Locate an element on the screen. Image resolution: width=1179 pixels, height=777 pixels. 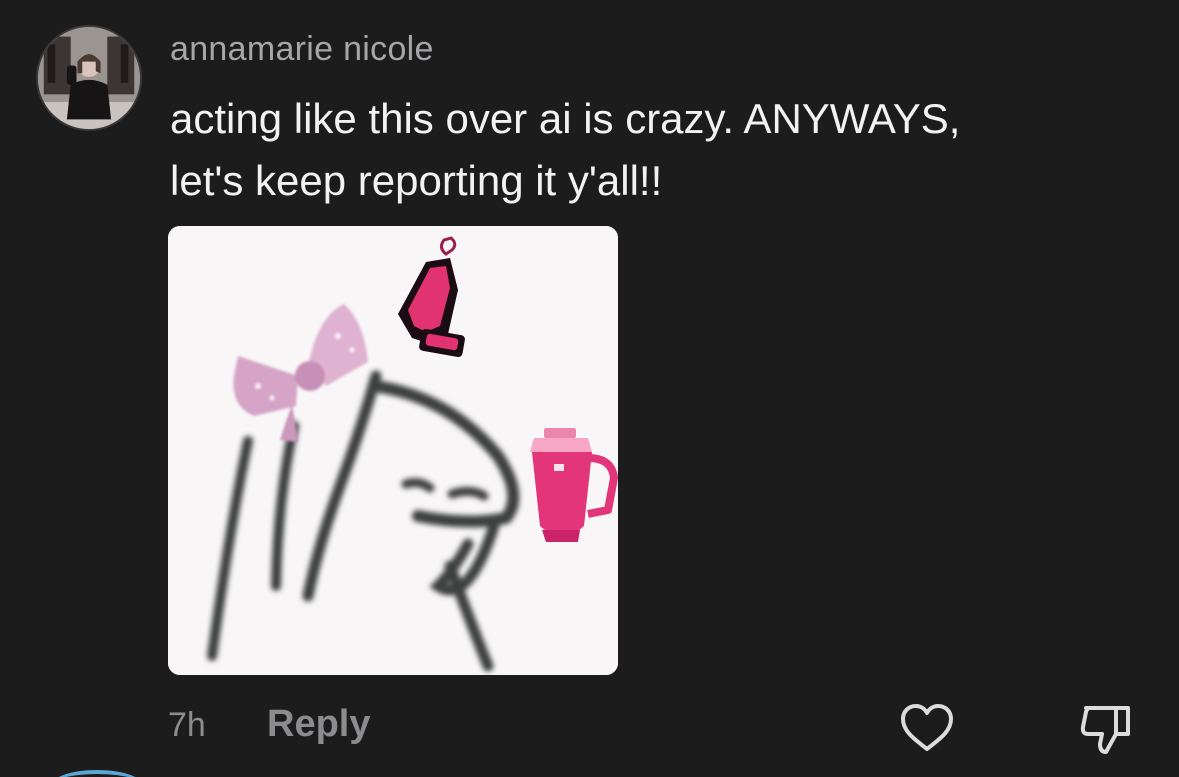
reply-button: Reply is located at coordinates (318, 724).